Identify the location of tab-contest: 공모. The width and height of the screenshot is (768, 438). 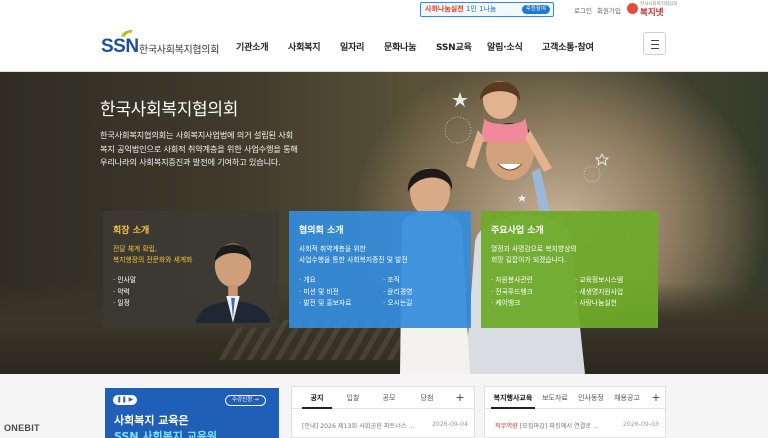
(389, 398).